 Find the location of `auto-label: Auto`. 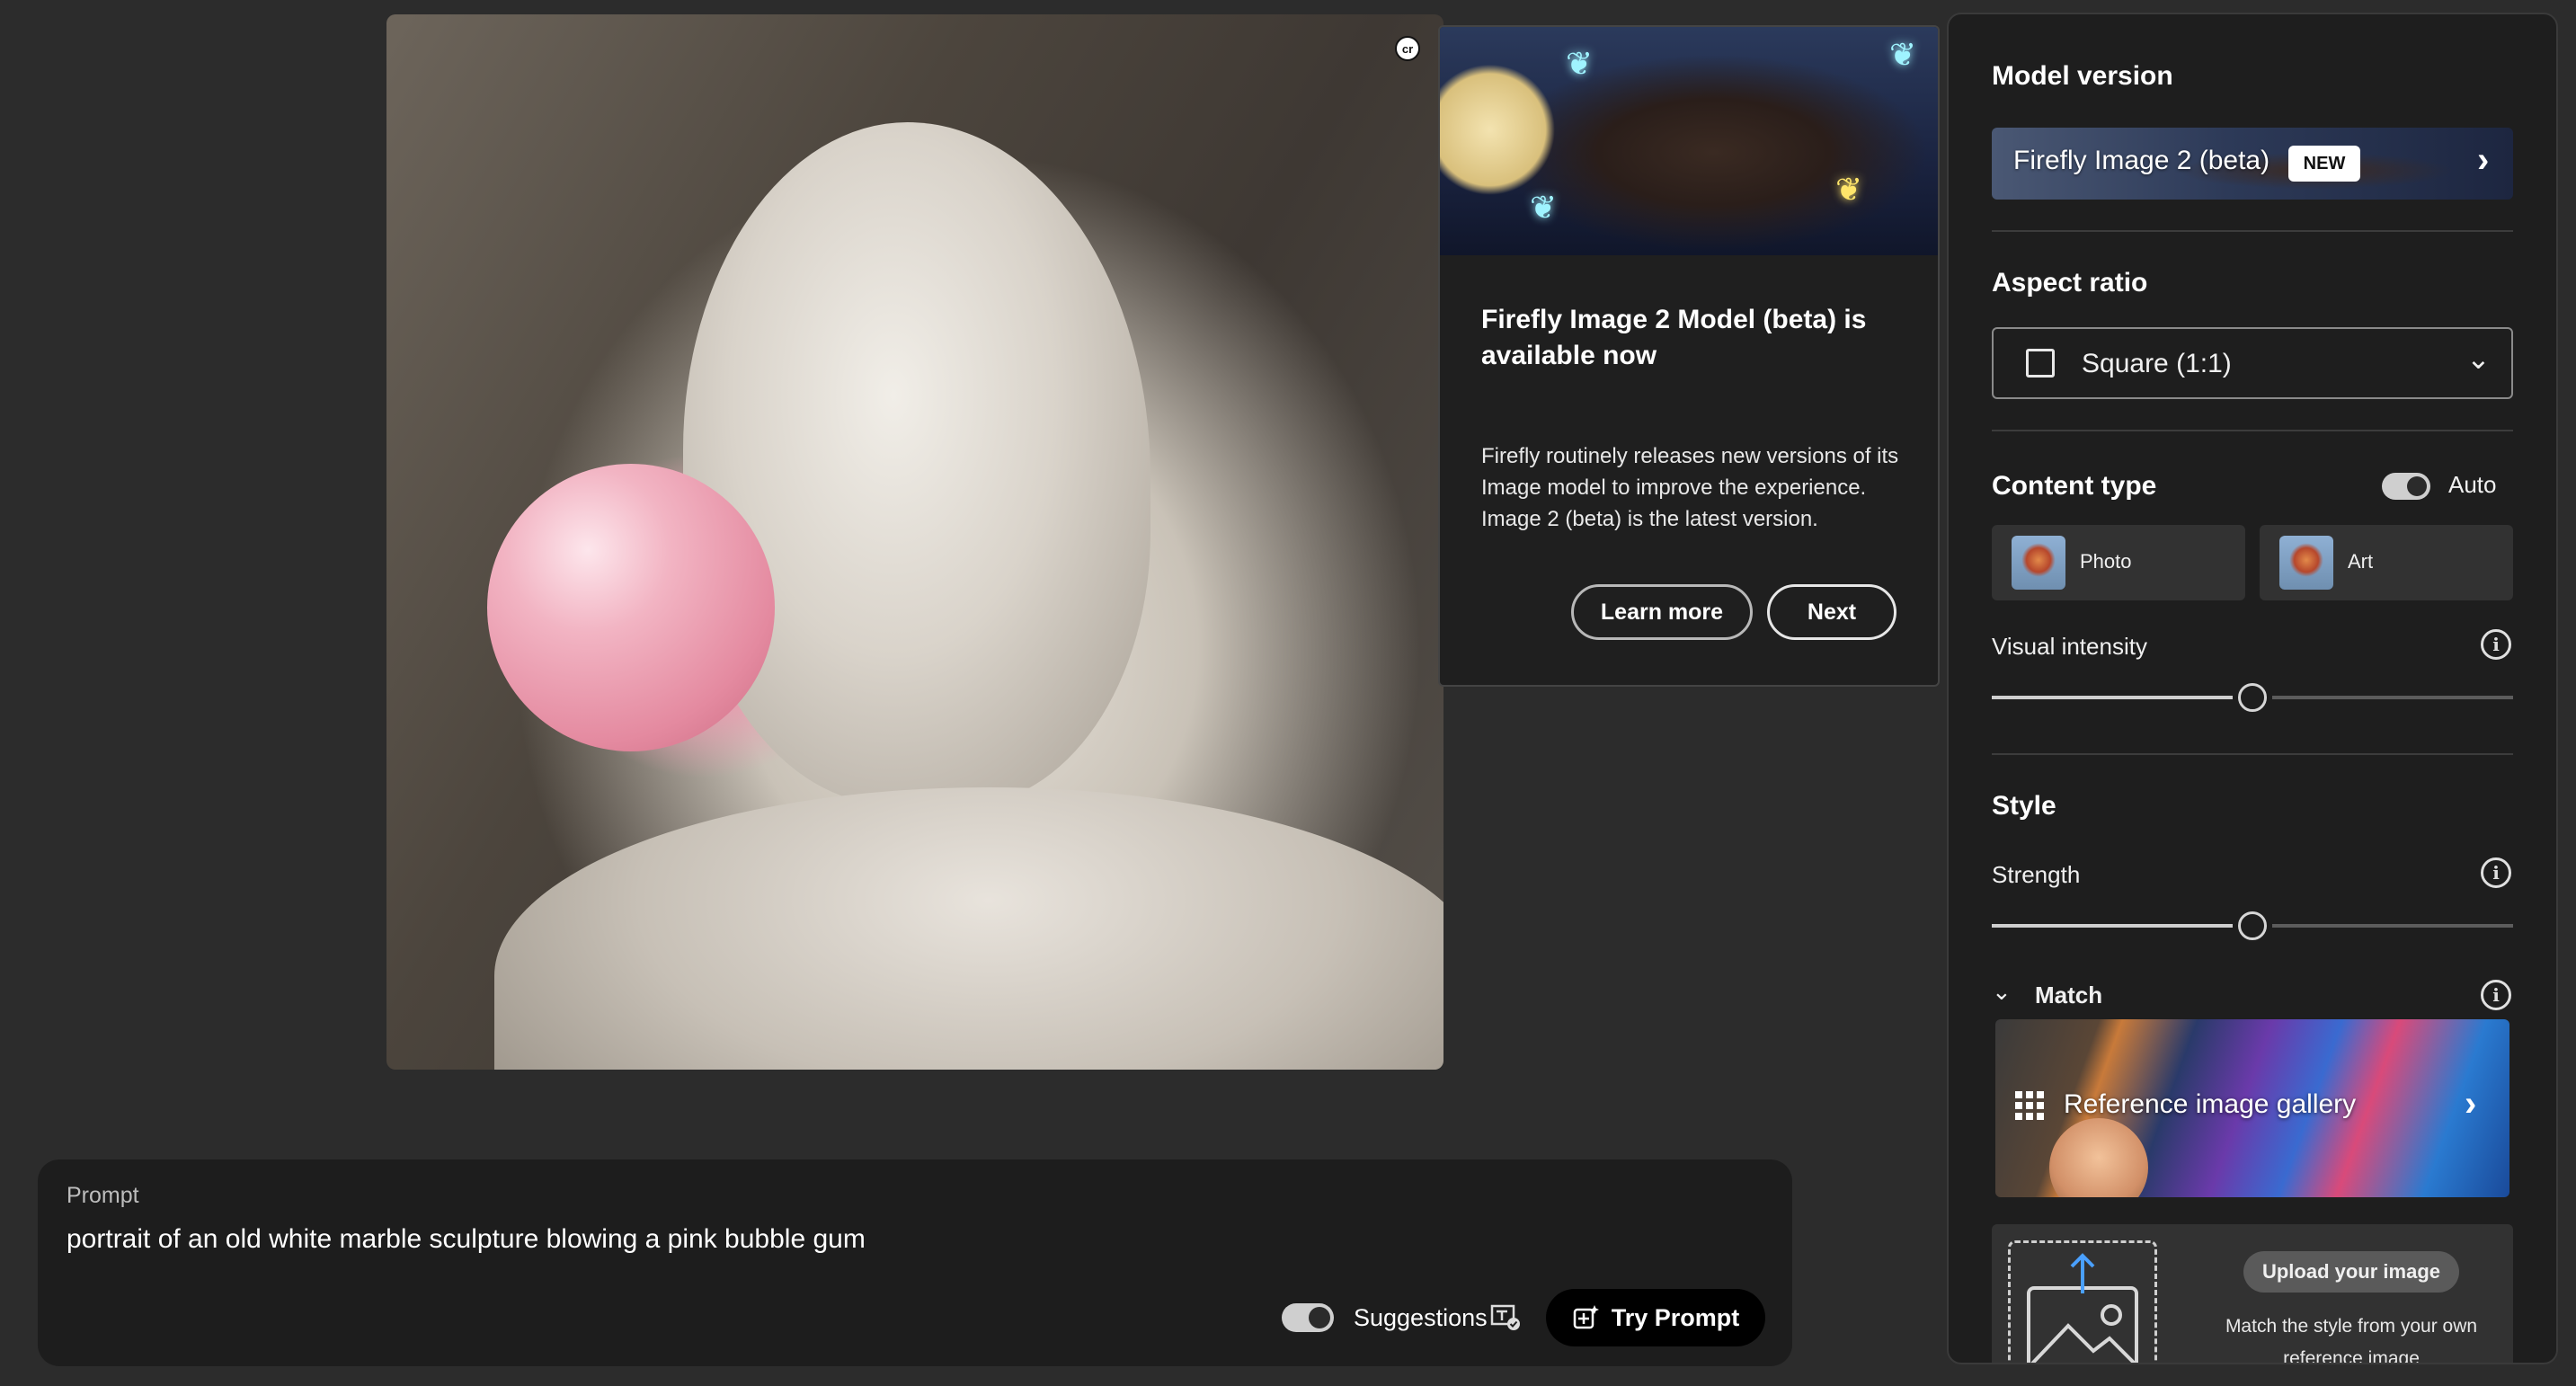

auto-label: Auto is located at coordinates (2472, 484).